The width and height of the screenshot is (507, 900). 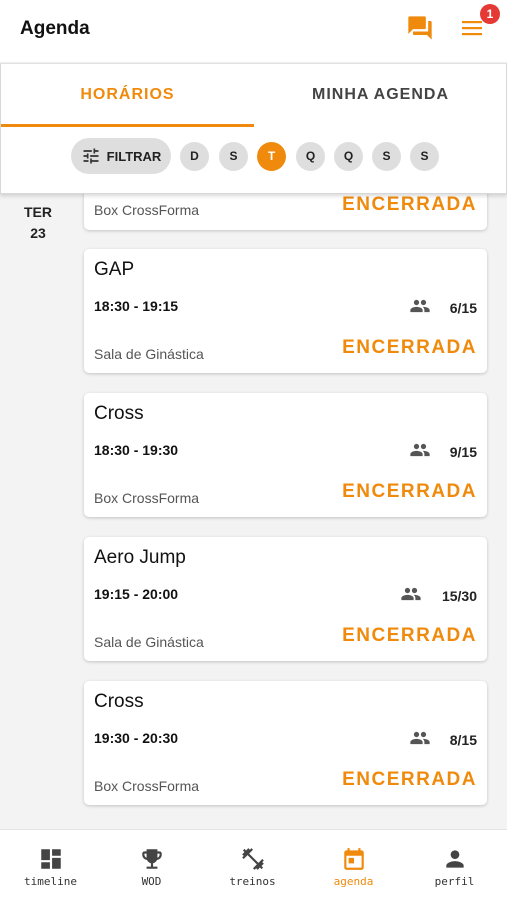 I want to click on dashboard-icon, so click(x=51, y=859).